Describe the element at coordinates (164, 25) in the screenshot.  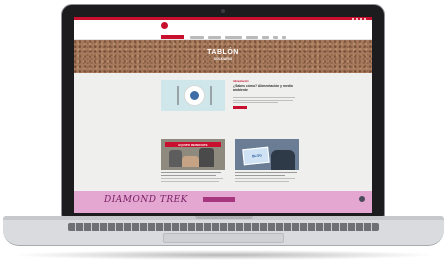
I see `logo-icon` at that location.